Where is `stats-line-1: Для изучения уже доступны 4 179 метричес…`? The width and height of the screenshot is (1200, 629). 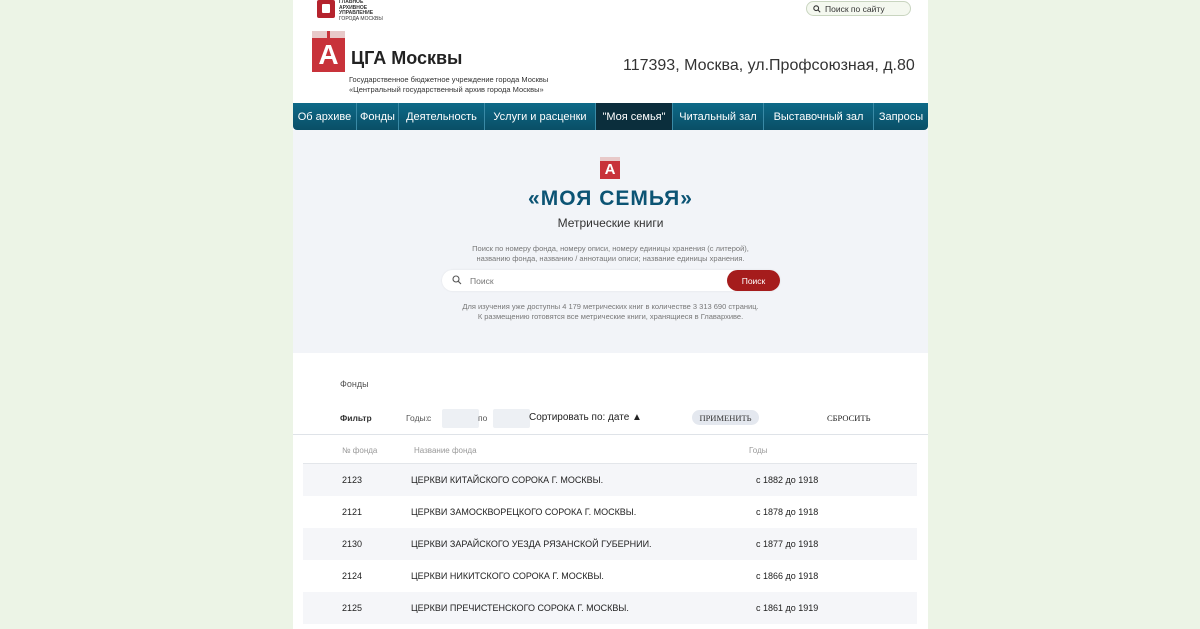 stats-line-1: Для изучения уже доступны 4 179 метричес… is located at coordinates (610, 306).